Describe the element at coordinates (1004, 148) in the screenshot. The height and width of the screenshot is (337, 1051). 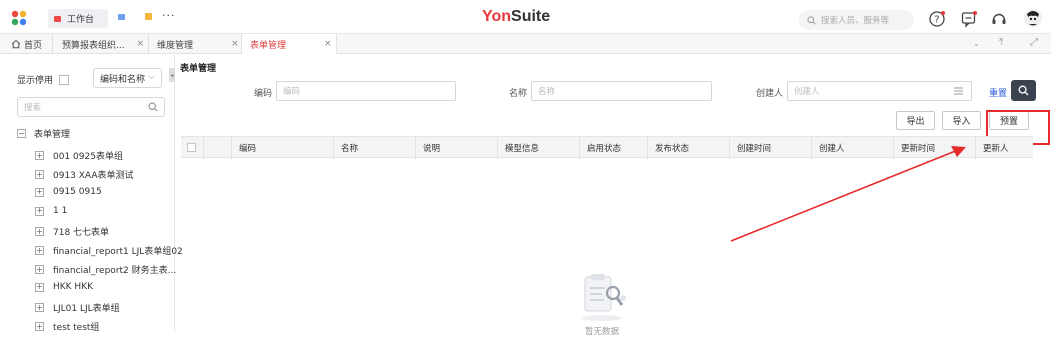
I see `column-header: 更新人` at that location.